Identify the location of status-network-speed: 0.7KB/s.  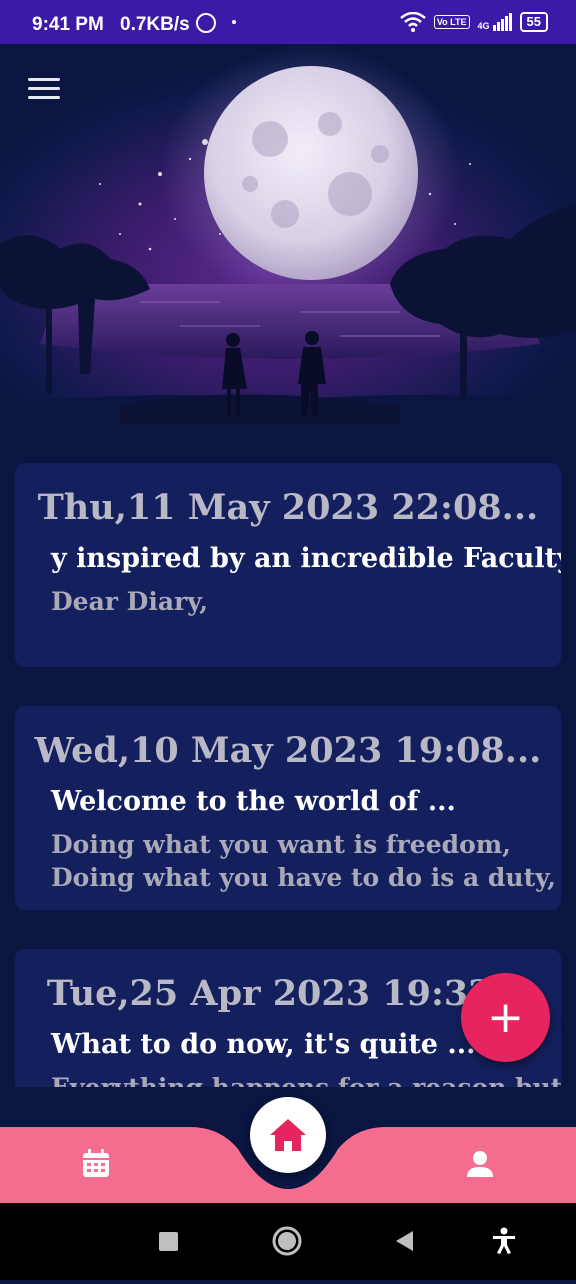
(155, 24).